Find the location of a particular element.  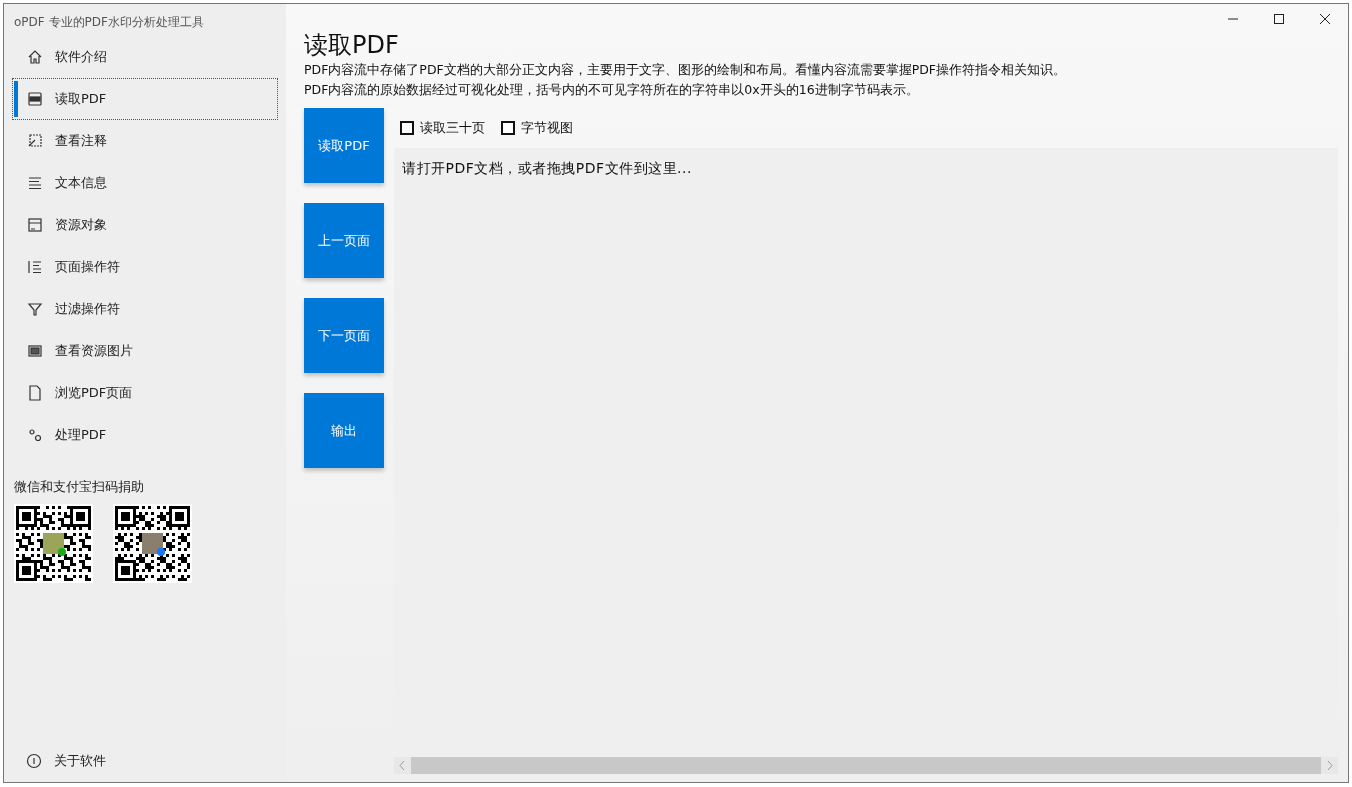

checkbox-label: 读取三十页 is located at coordinates (452, 128).